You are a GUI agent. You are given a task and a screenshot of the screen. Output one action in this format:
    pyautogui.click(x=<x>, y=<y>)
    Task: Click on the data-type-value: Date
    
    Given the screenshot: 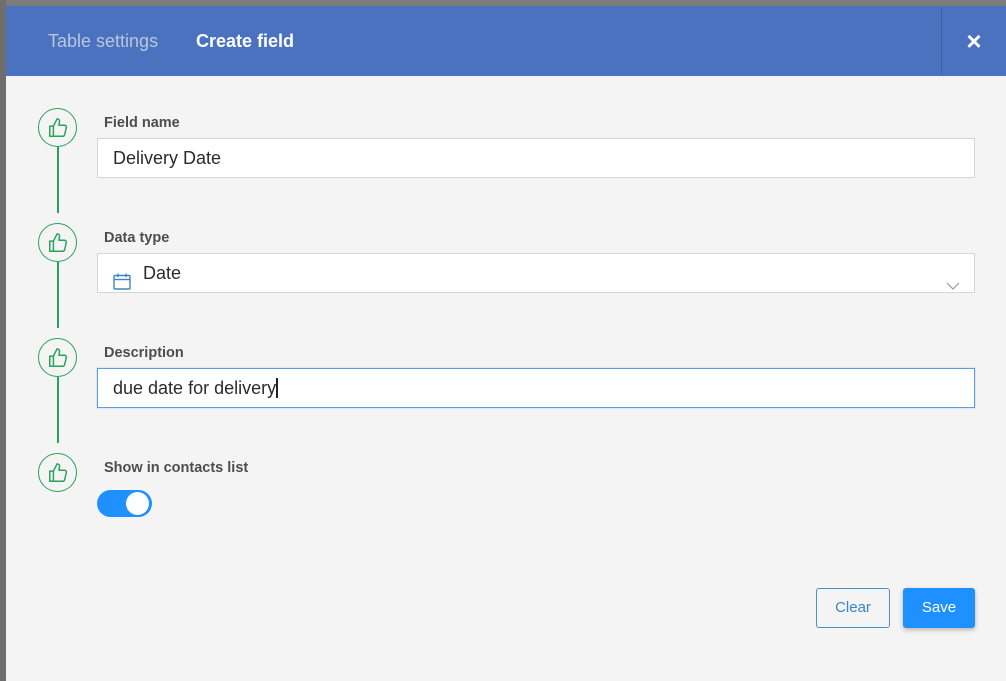 What is the action you would take?
    pyautogui.click(x=162, y=273)
    